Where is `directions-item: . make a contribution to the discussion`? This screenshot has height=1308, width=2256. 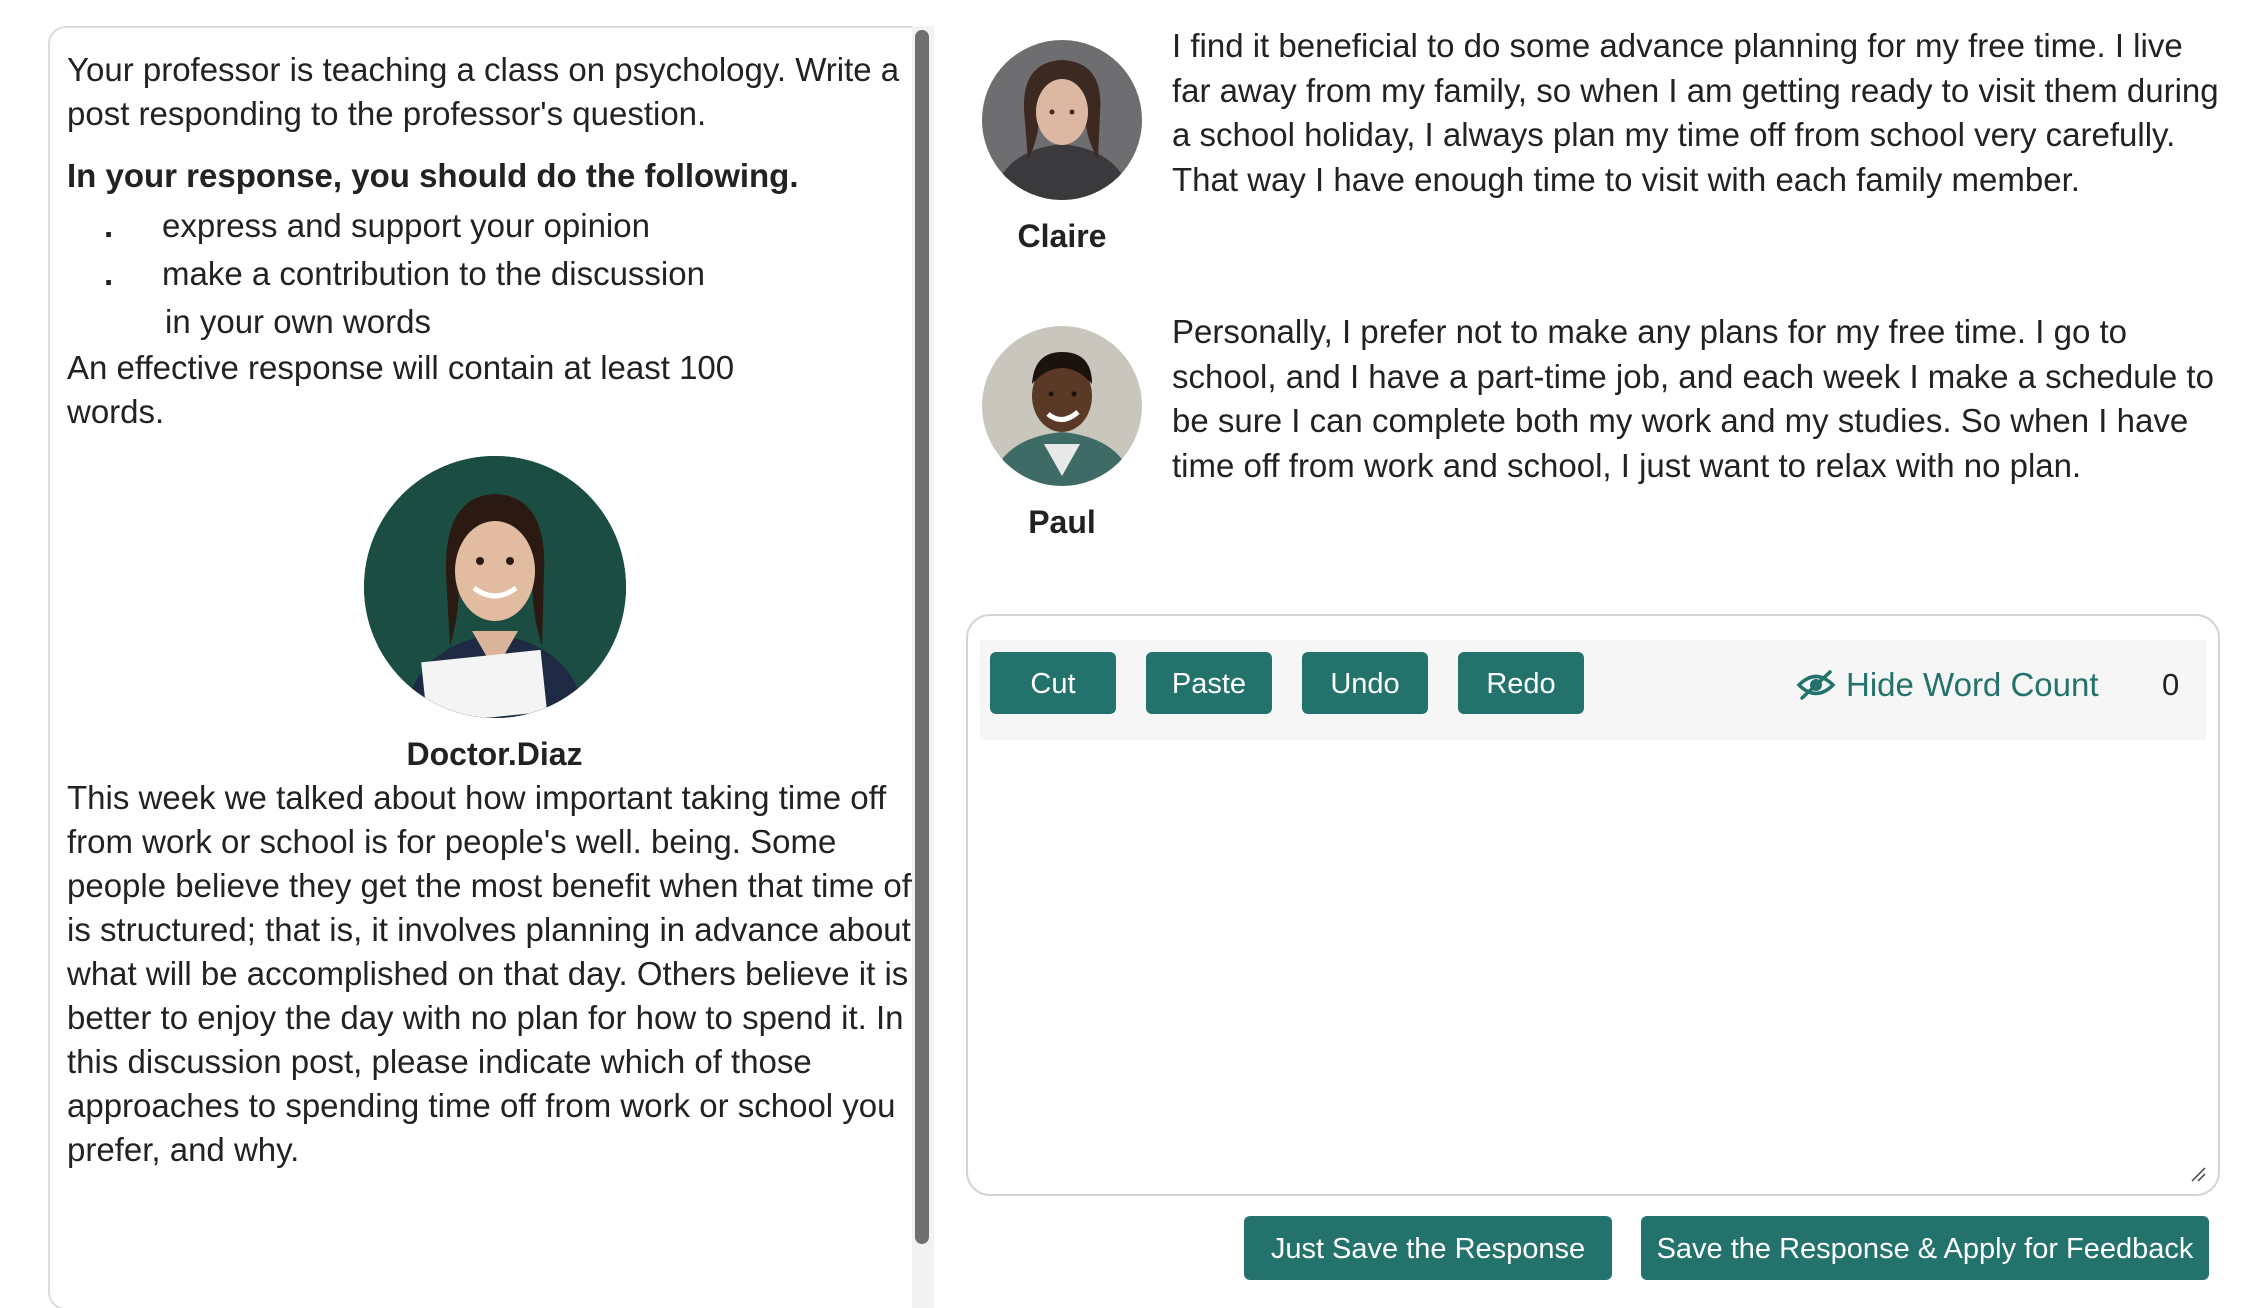
directions-item: . make a contribution to the discussion is located at coordinates (497, 274).